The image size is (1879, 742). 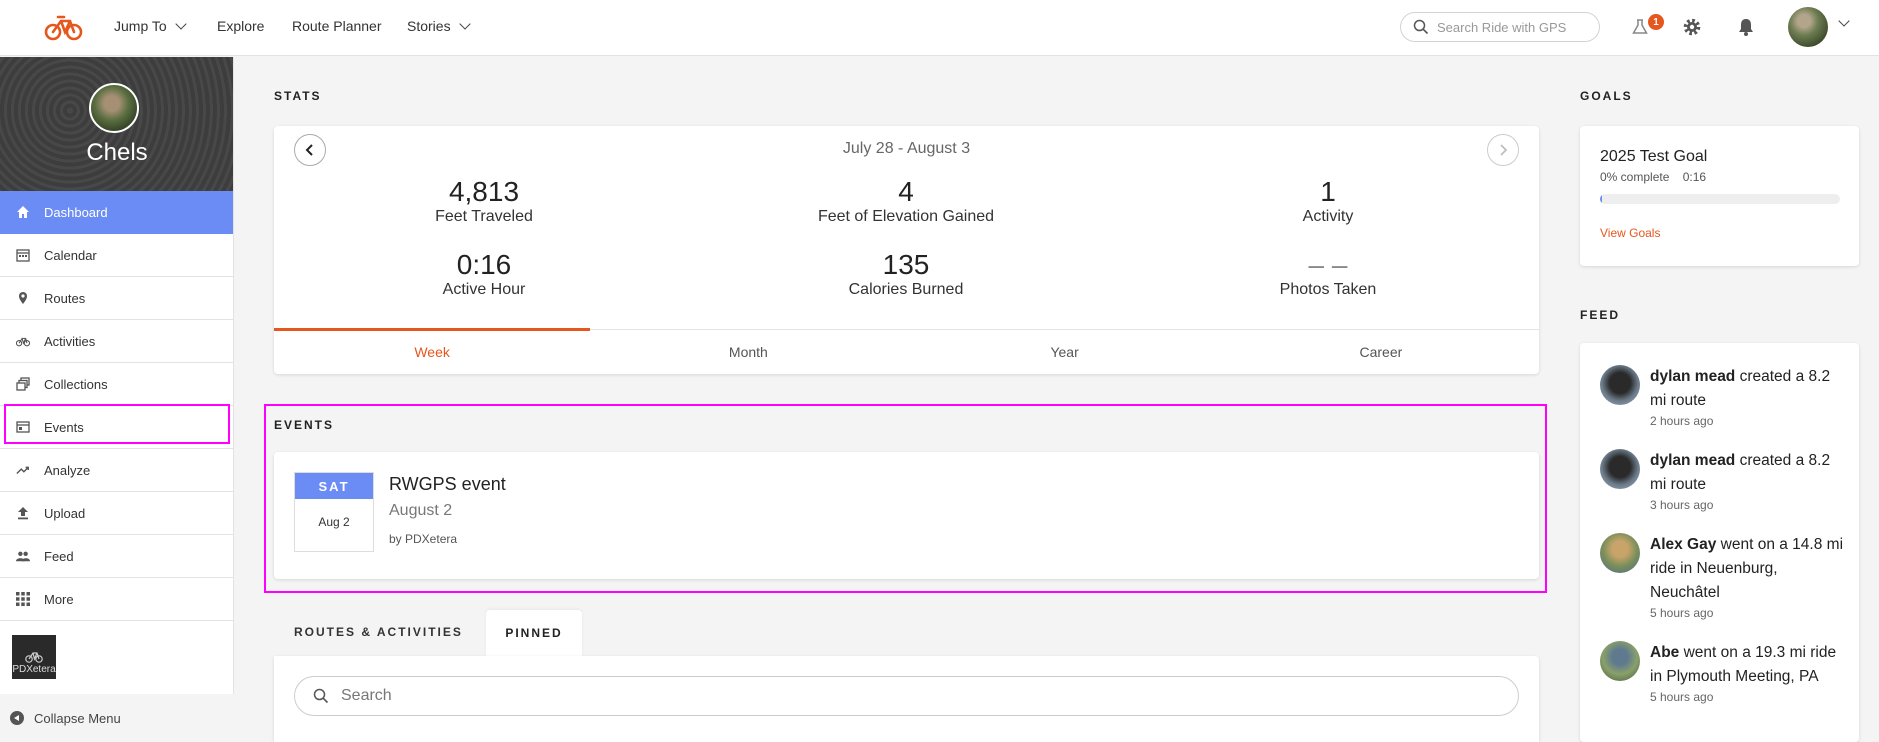 What do you see at coordinates (1606, 96) in the screenshot?
I see `goals-heading: GOALS` at bounding box center [1606, 96].